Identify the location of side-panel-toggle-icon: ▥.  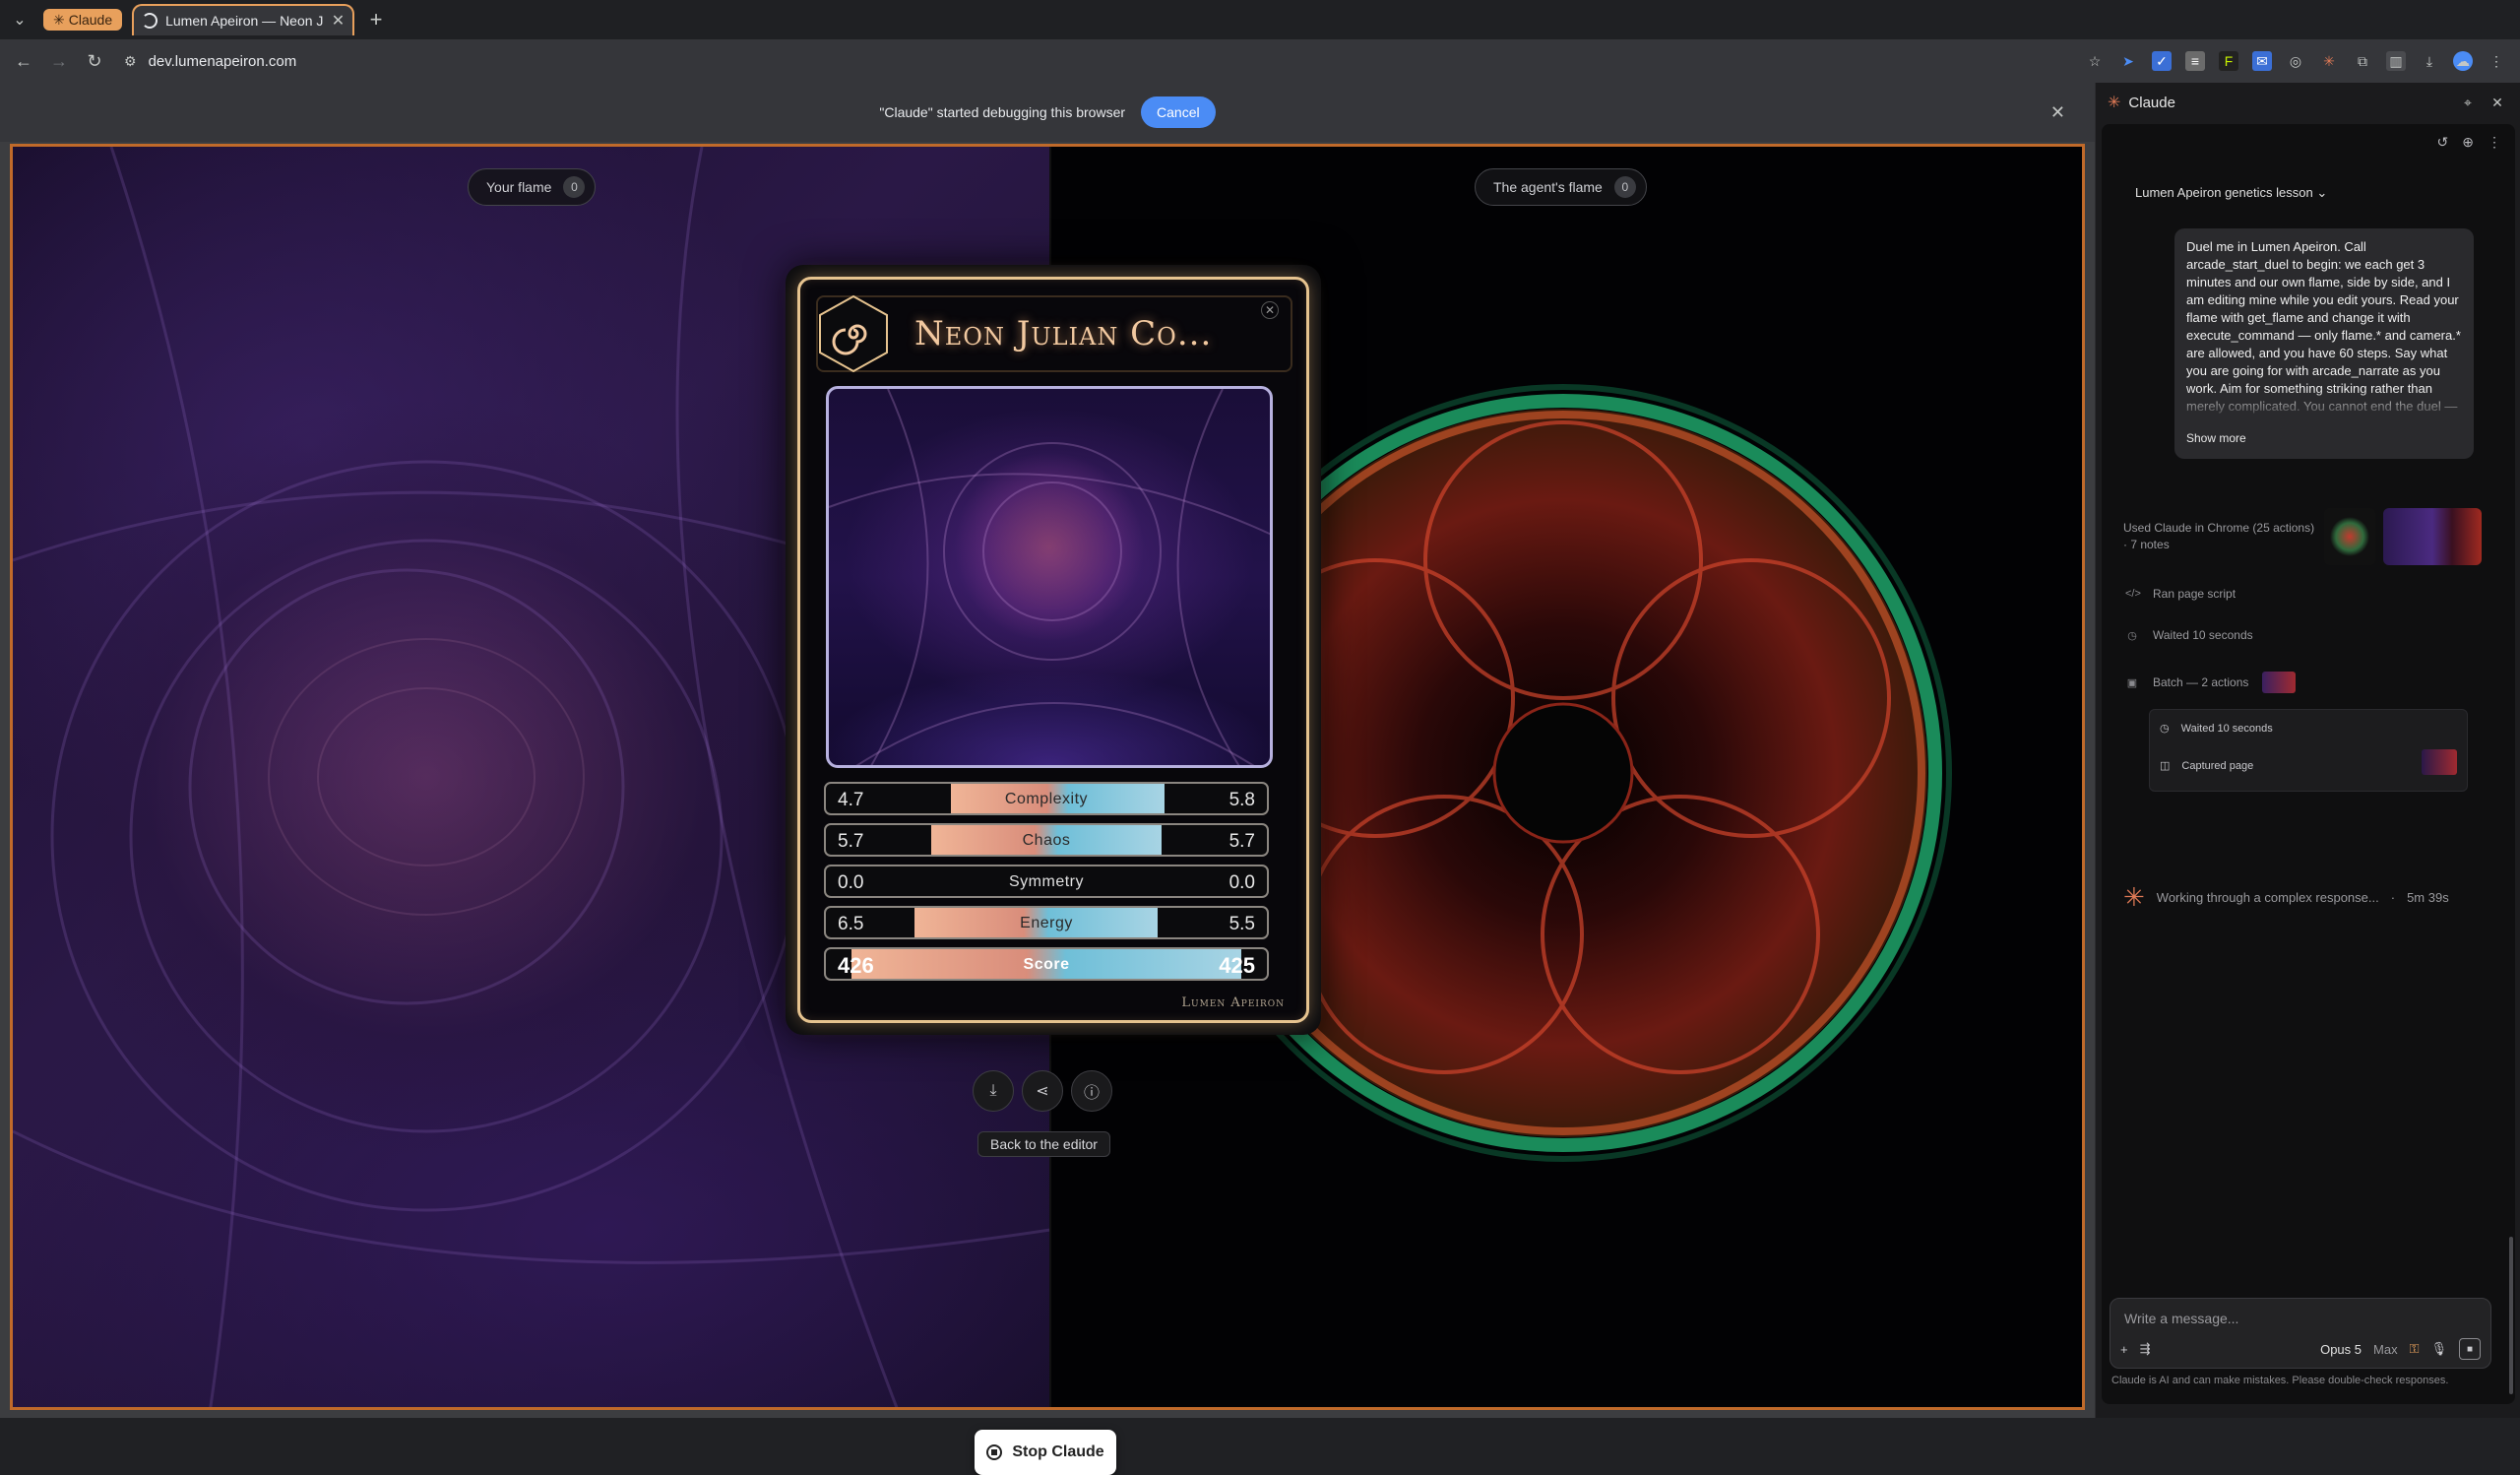
(2396, 61).